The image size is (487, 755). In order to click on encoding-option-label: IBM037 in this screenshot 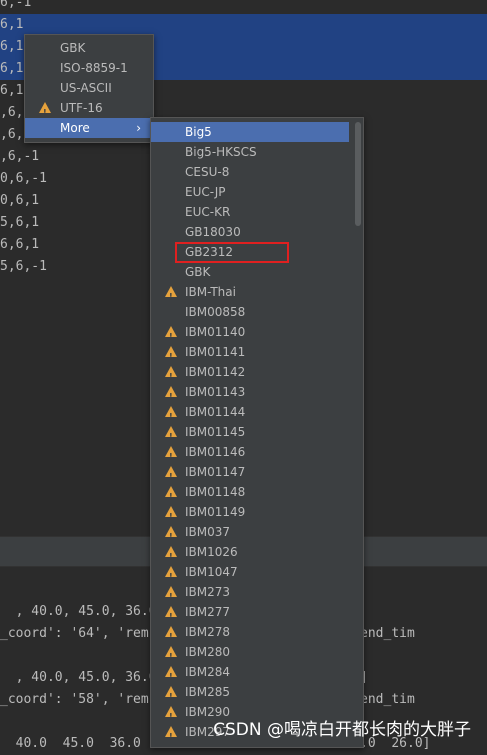, I will do `click(208, 532)`.